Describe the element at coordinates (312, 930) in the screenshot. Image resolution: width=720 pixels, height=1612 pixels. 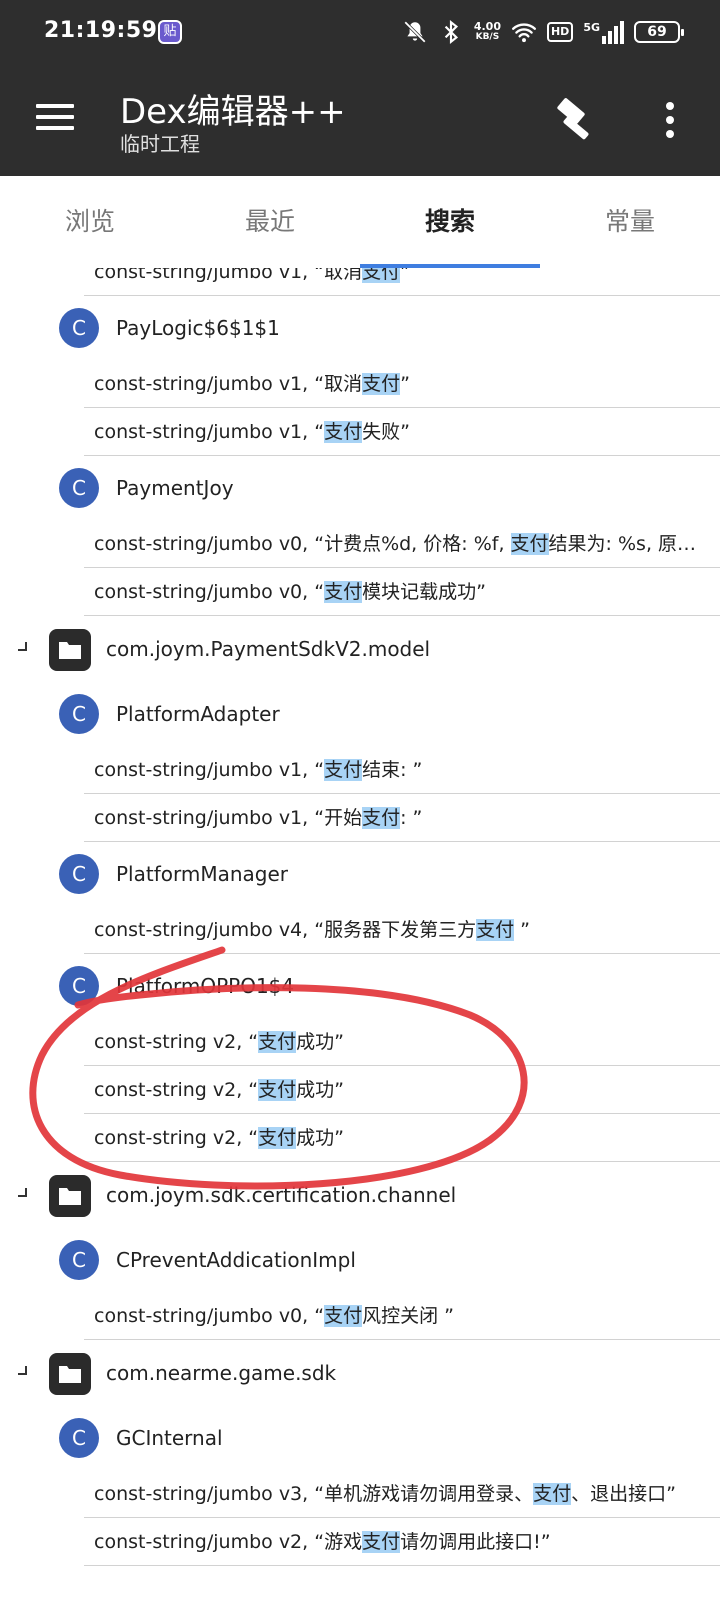
I see `result-text: const-string/jumbo v4, “服务器下发第三方支付 ”` at that location.